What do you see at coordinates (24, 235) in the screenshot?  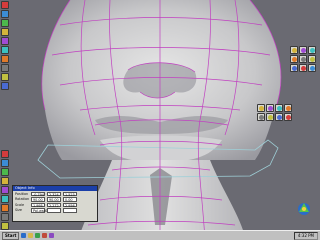 I see `app-task-icon` at bounding box center [24, 235].